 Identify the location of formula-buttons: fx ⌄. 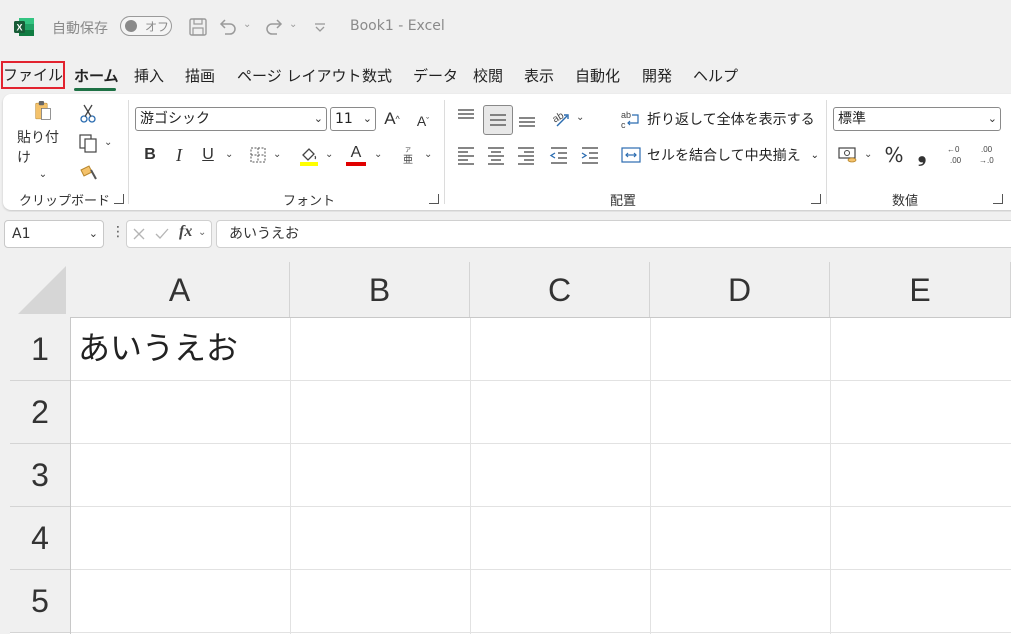
(169, 234).